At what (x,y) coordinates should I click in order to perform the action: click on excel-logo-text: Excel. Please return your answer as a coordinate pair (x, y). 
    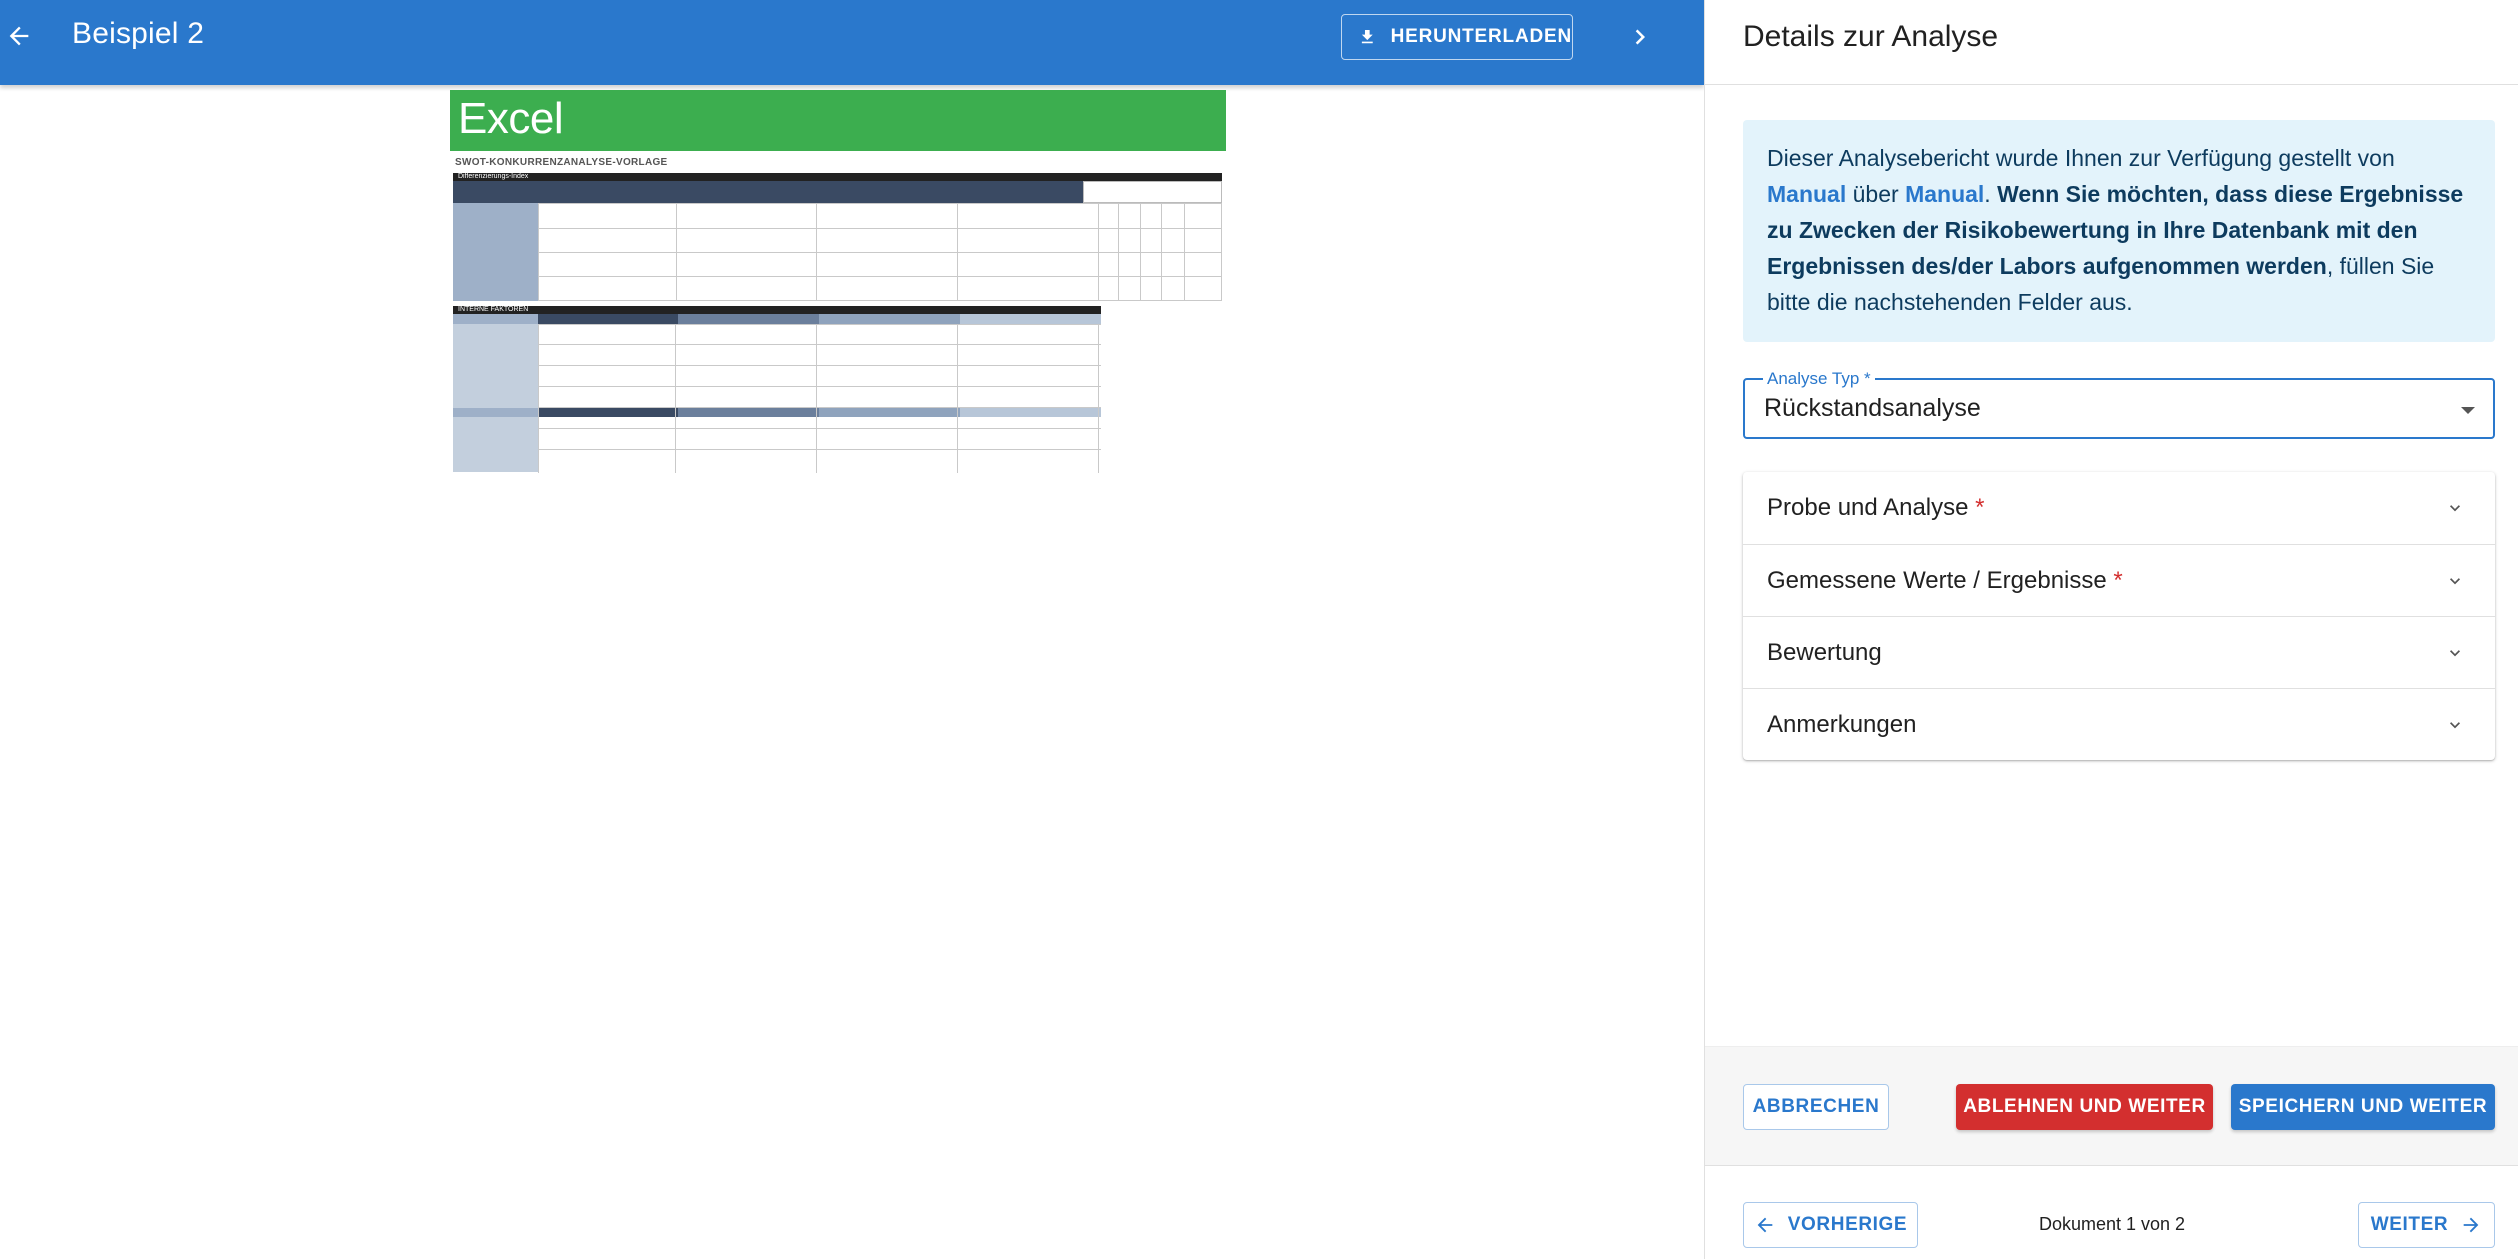
    Looking at the image, I should click on (511, 118).